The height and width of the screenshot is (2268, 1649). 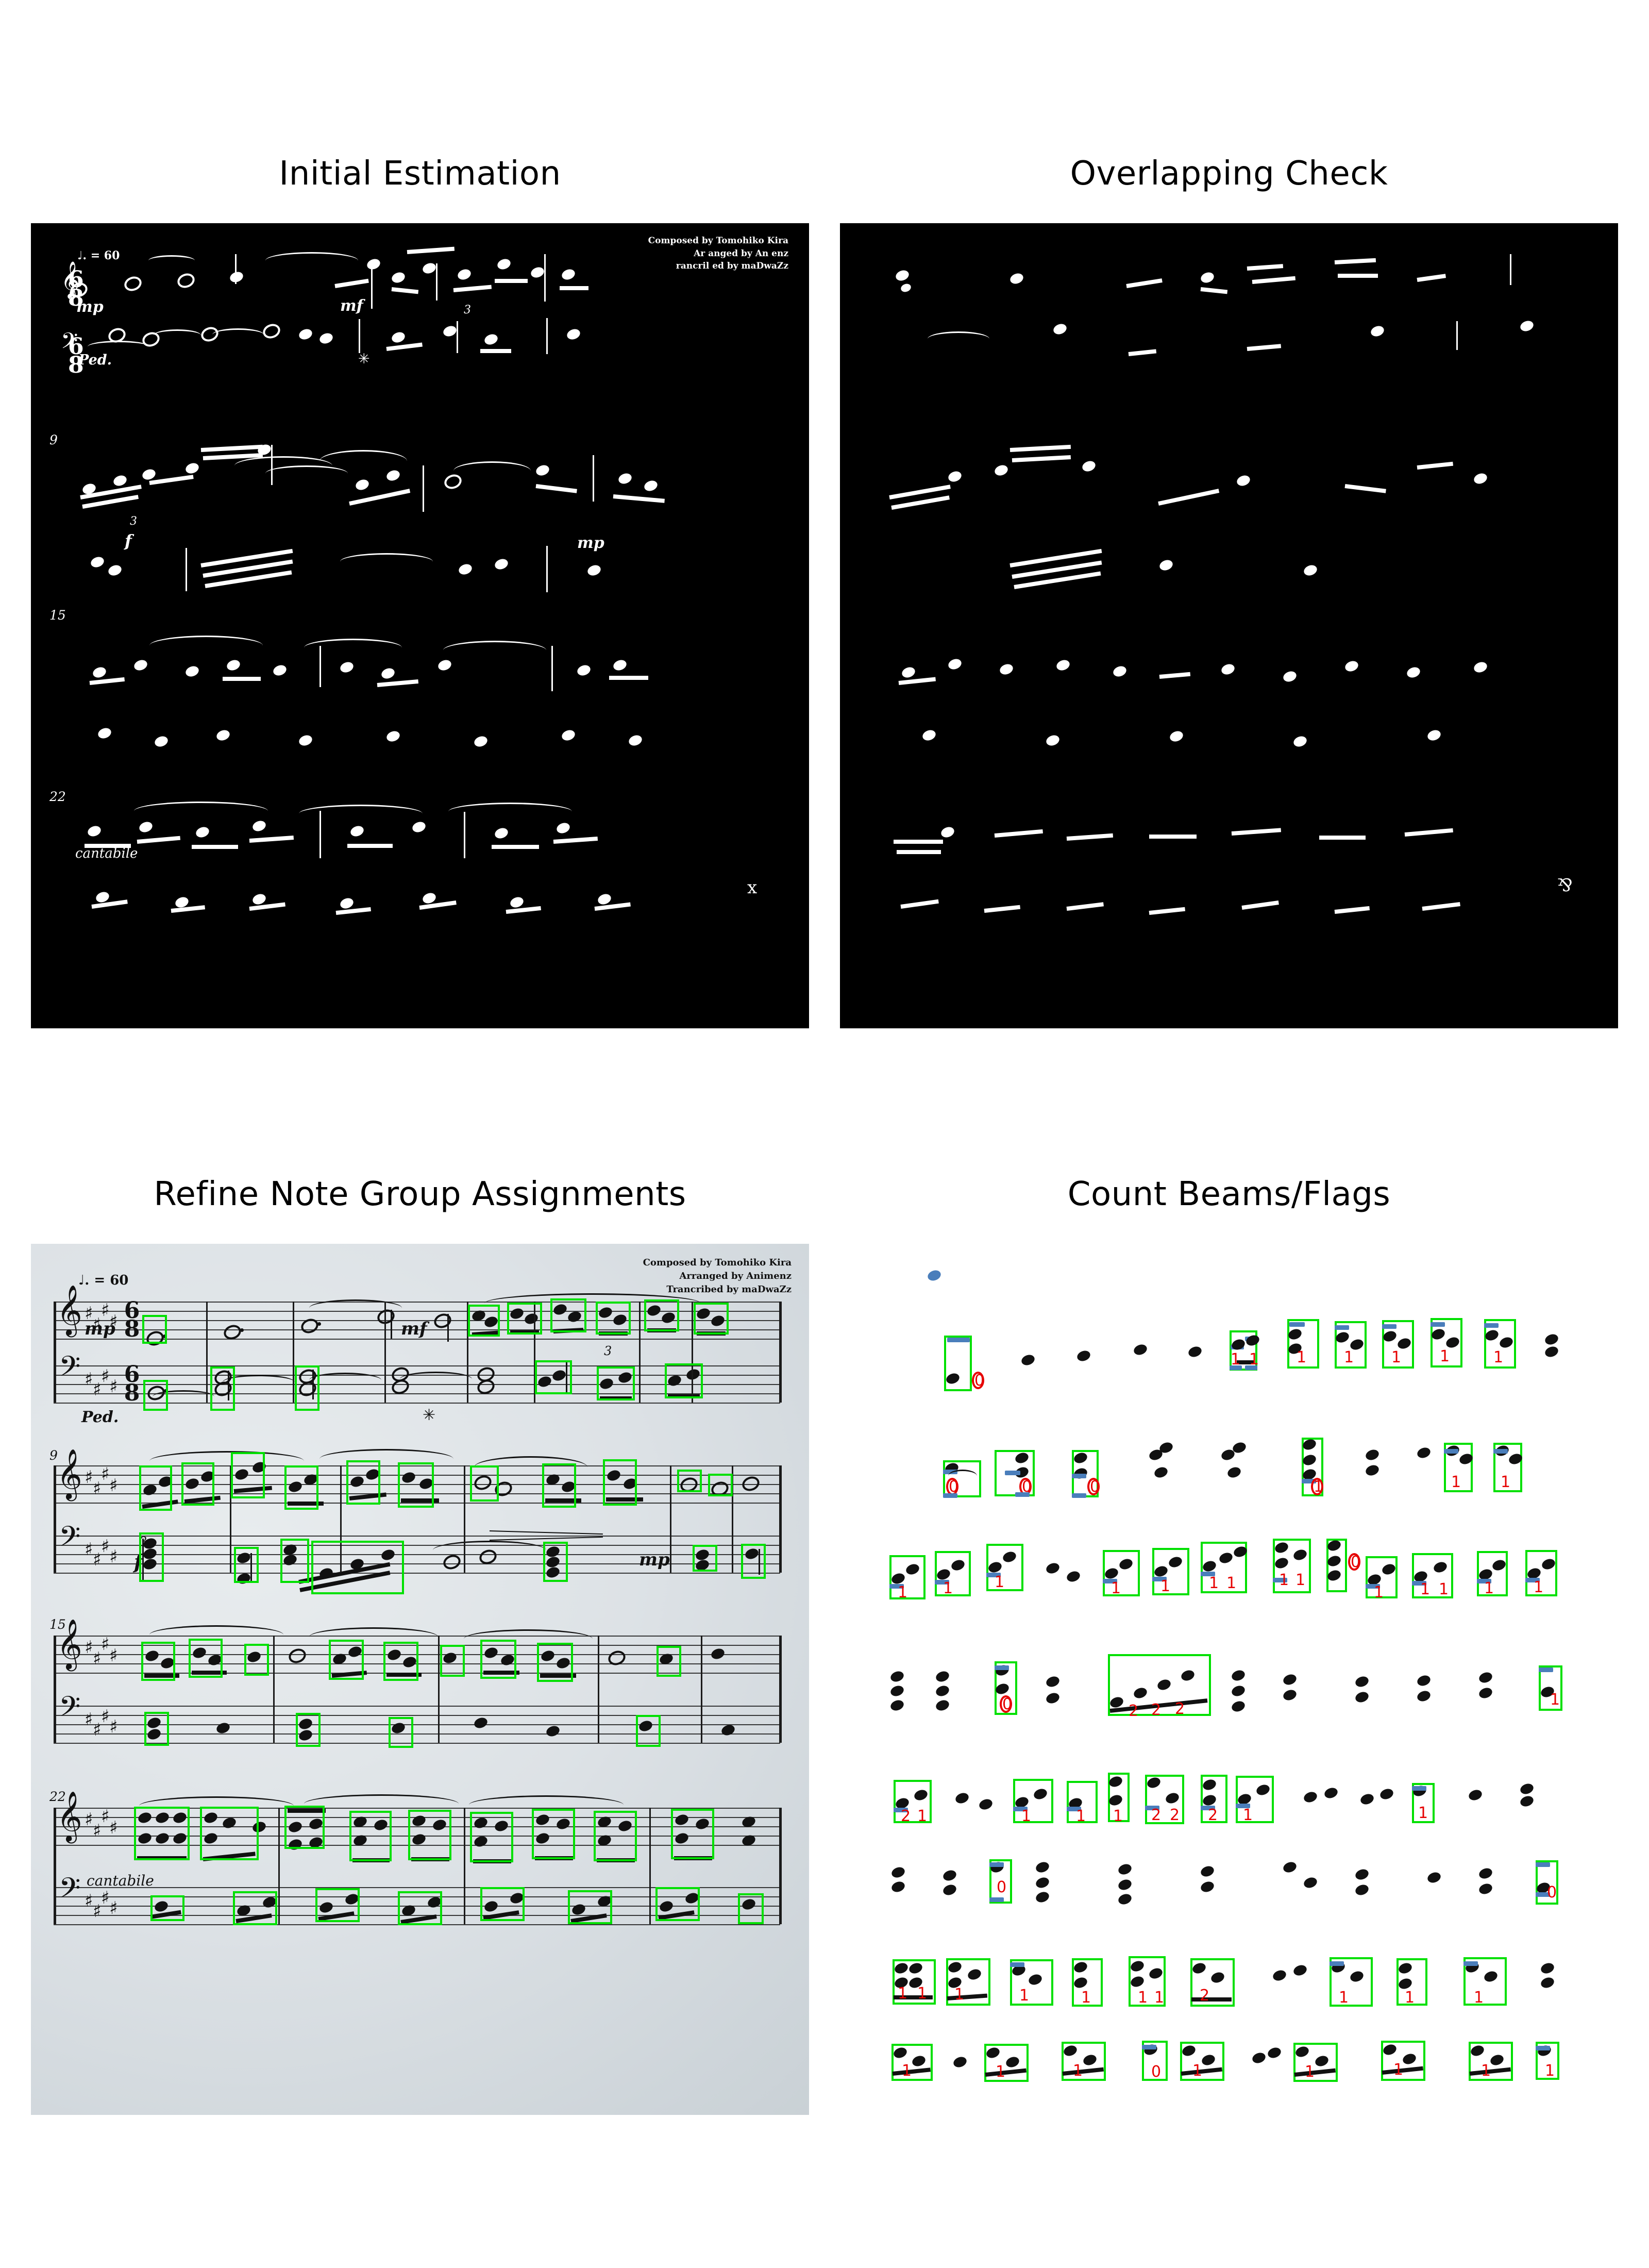 I want to click on beam-count: 2, so click(x=1134, y=1711).